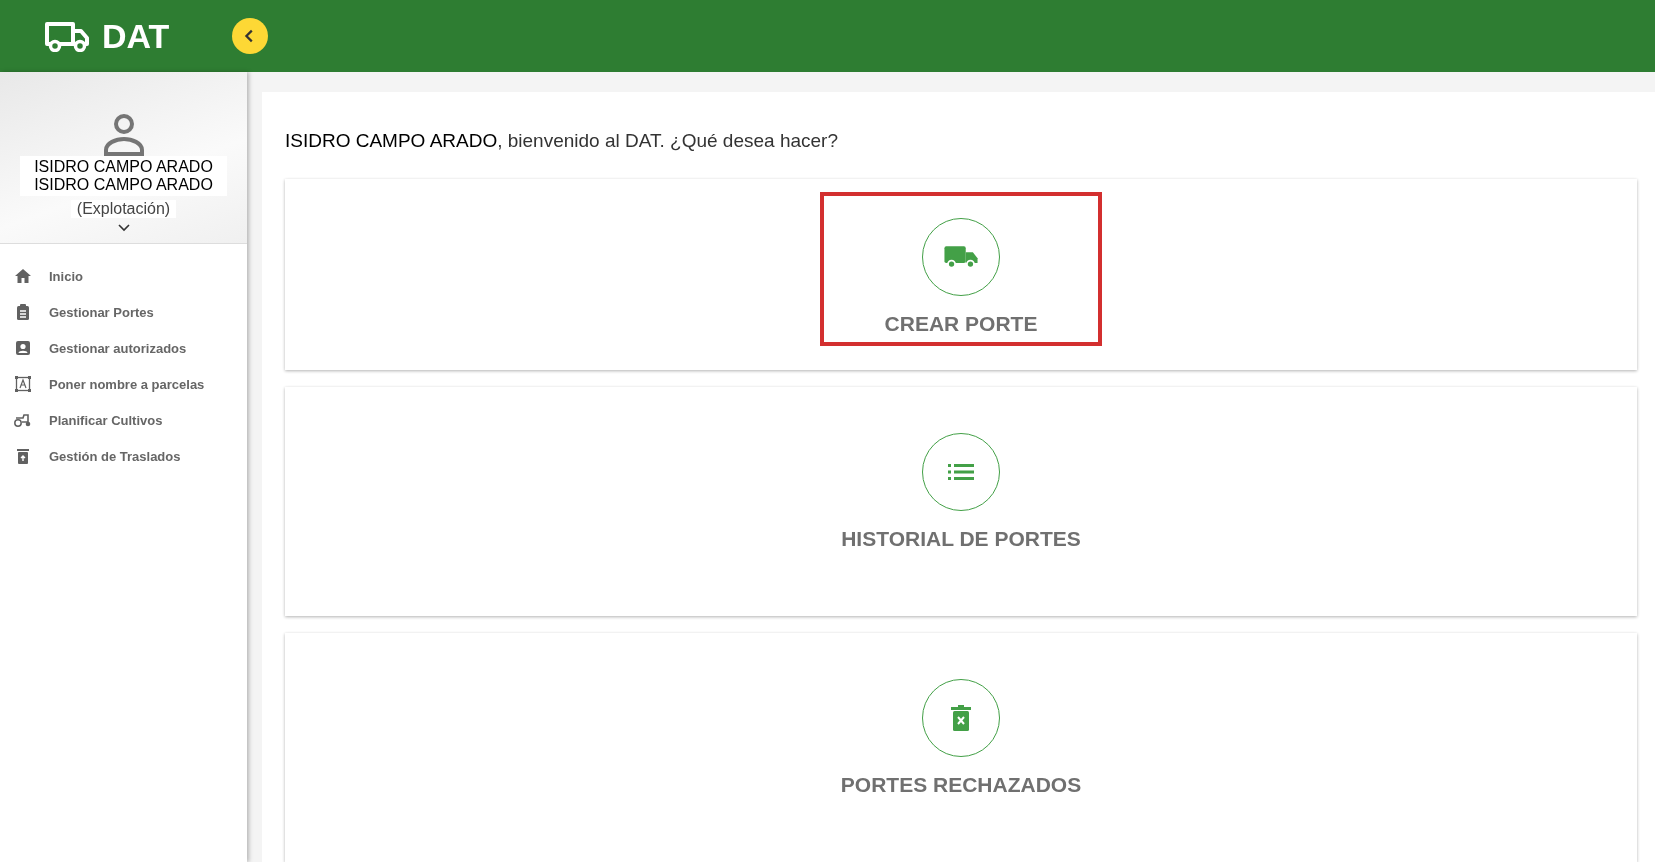 Image resolution: width=1655 pixels, height=862 pixels. Describe the element at coordinates (23, 348) in the screenshot. I see `person-card-icon` at that location.